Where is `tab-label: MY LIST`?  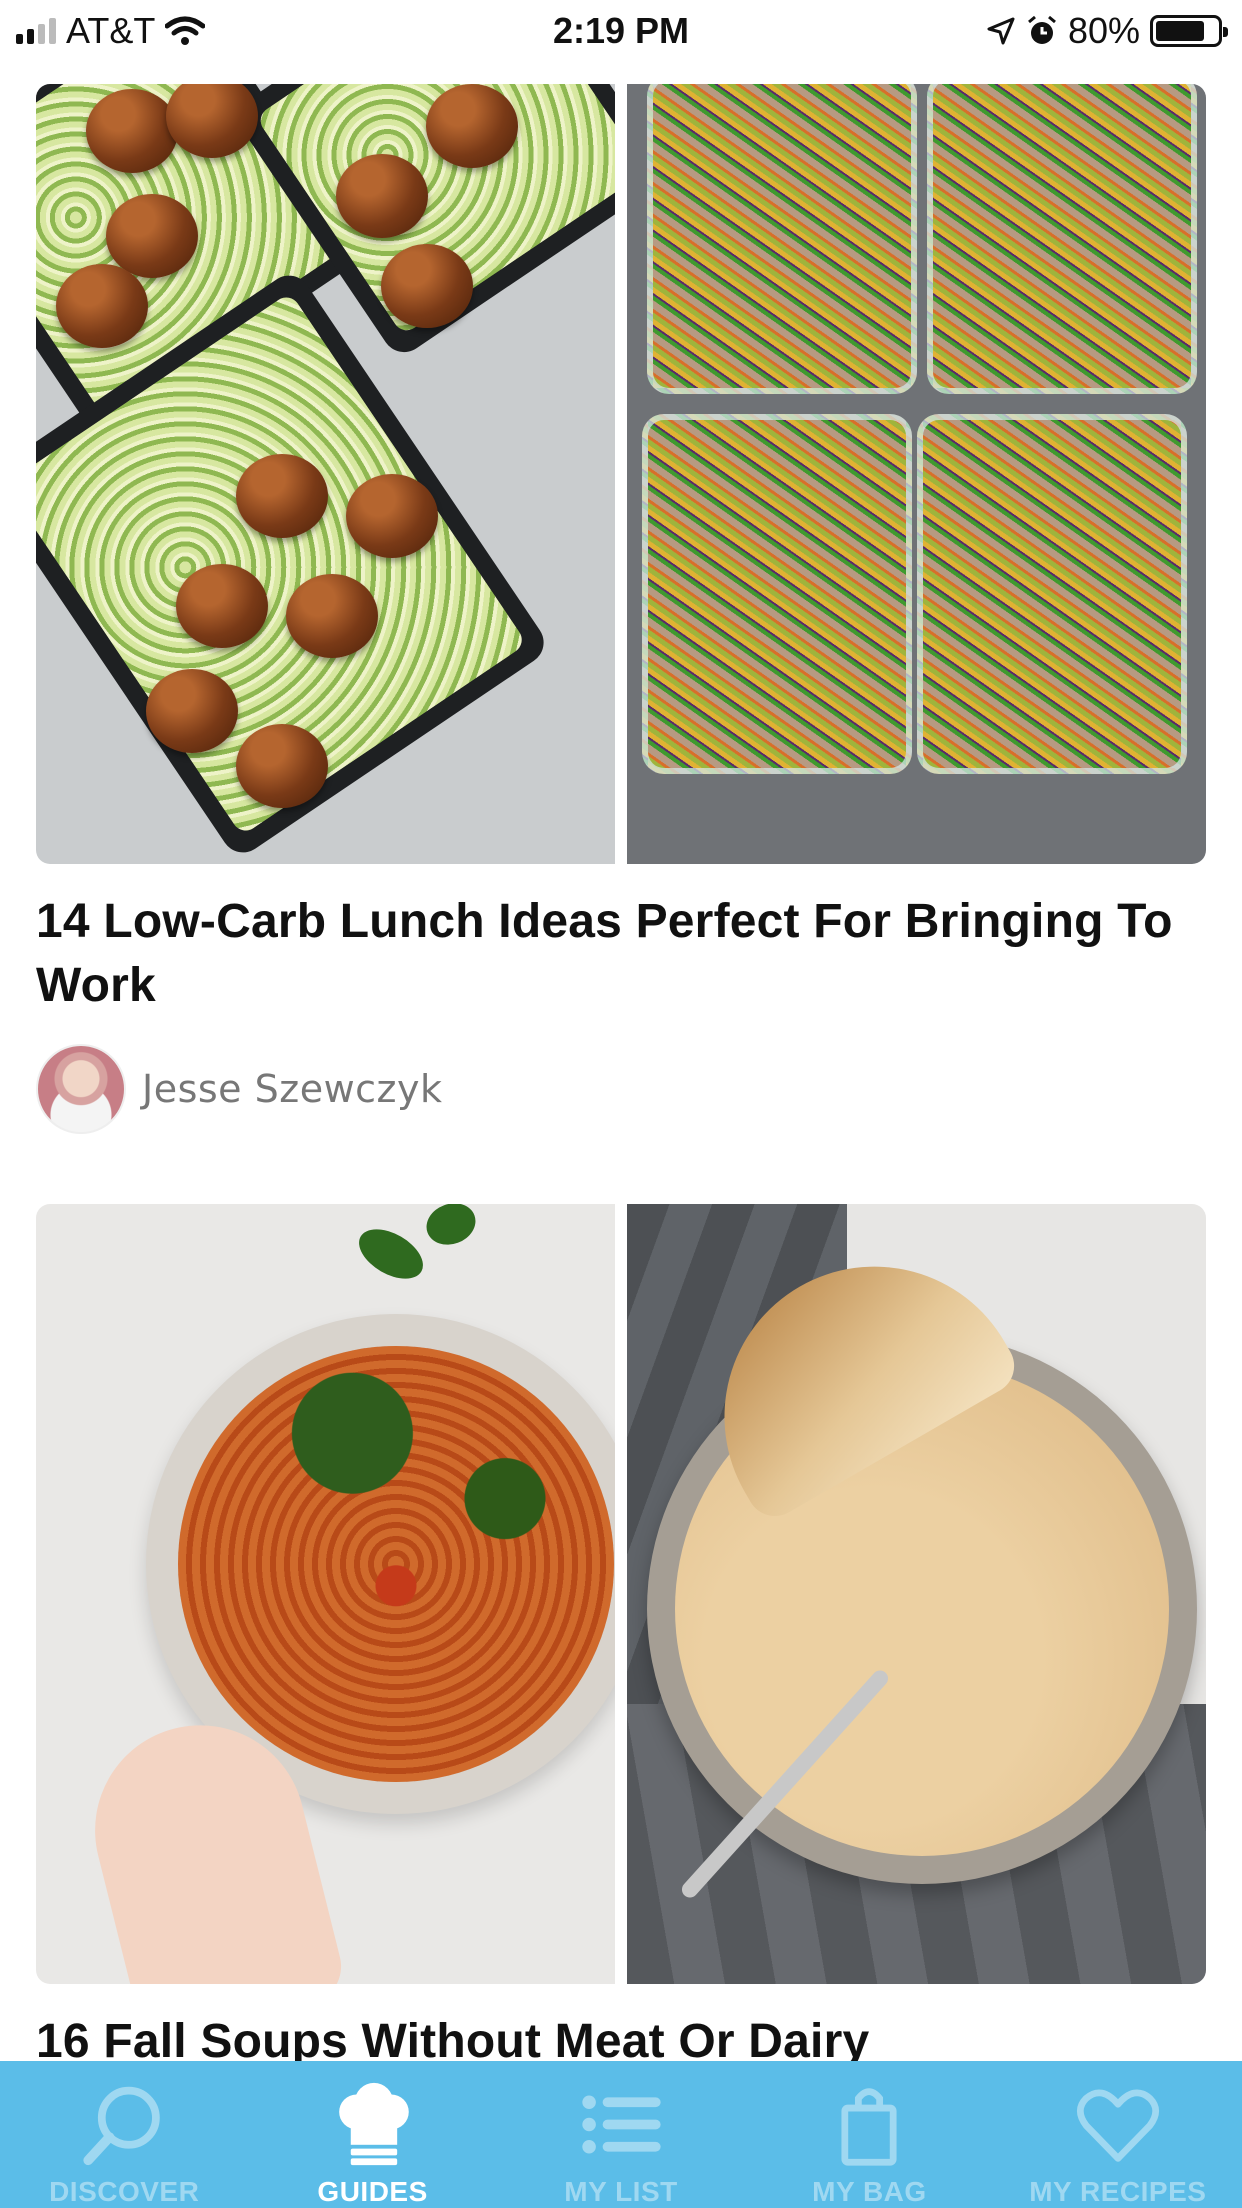
tab-label: MY LIST is located at coordinates (621, 2191).